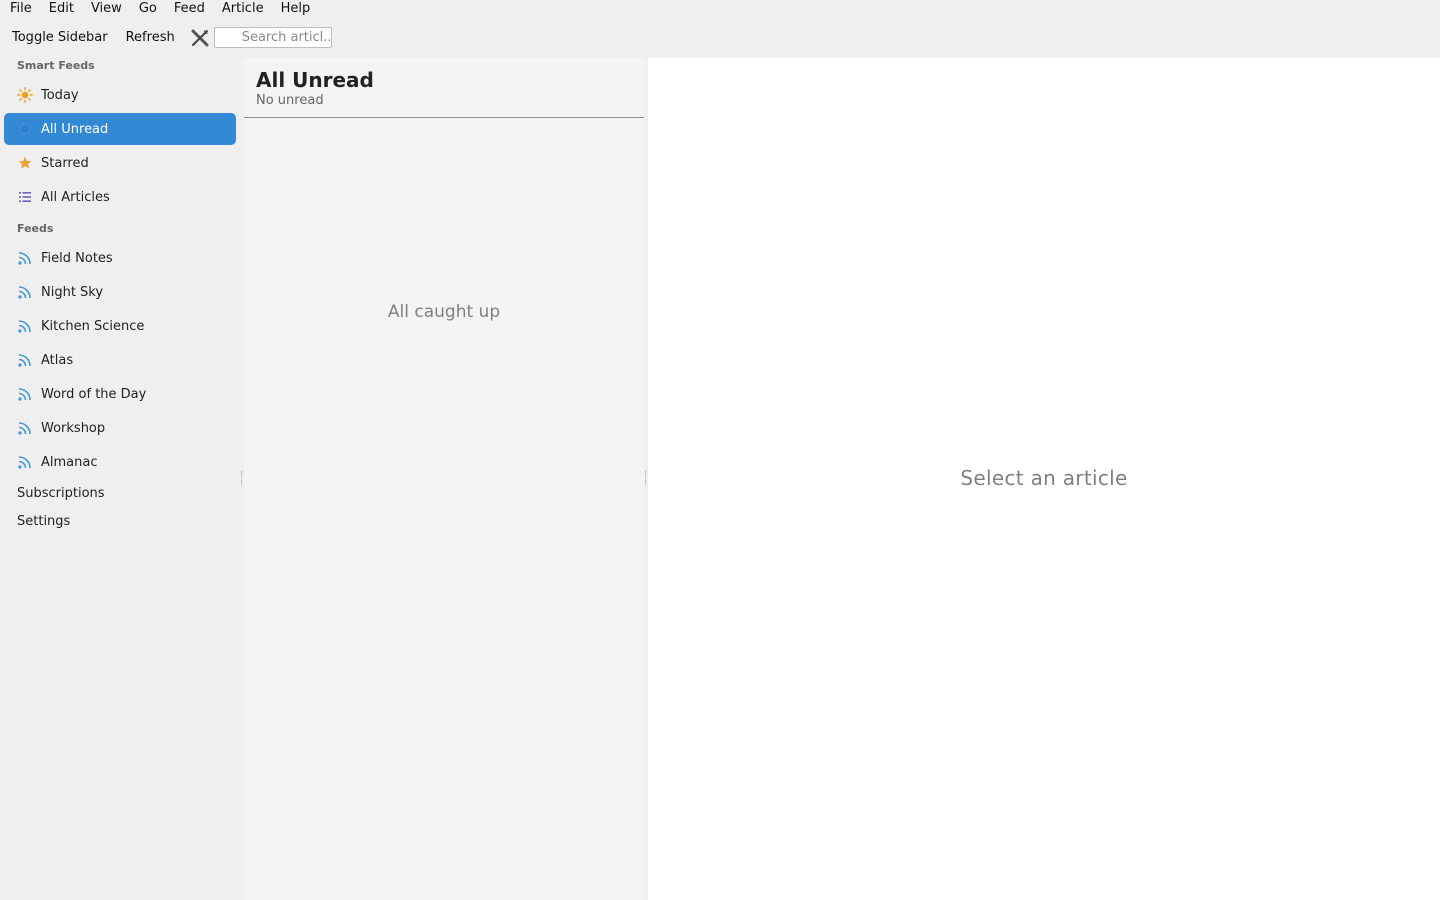  I want to click on search-input, so click(272, 37).